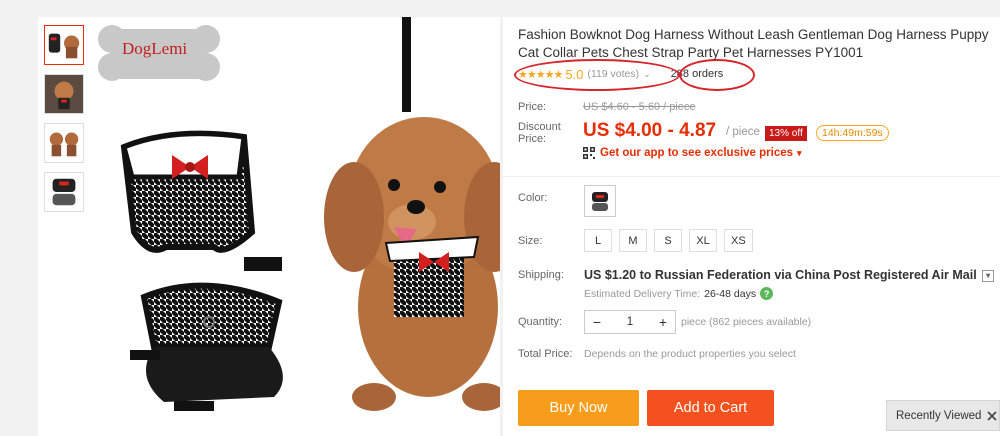 Image resolution: width=1000 pixels, height=436 pixels. Describe the element at coordinates (597, 75) in the screenshot. I see `annotation-circle-rating` at that location.